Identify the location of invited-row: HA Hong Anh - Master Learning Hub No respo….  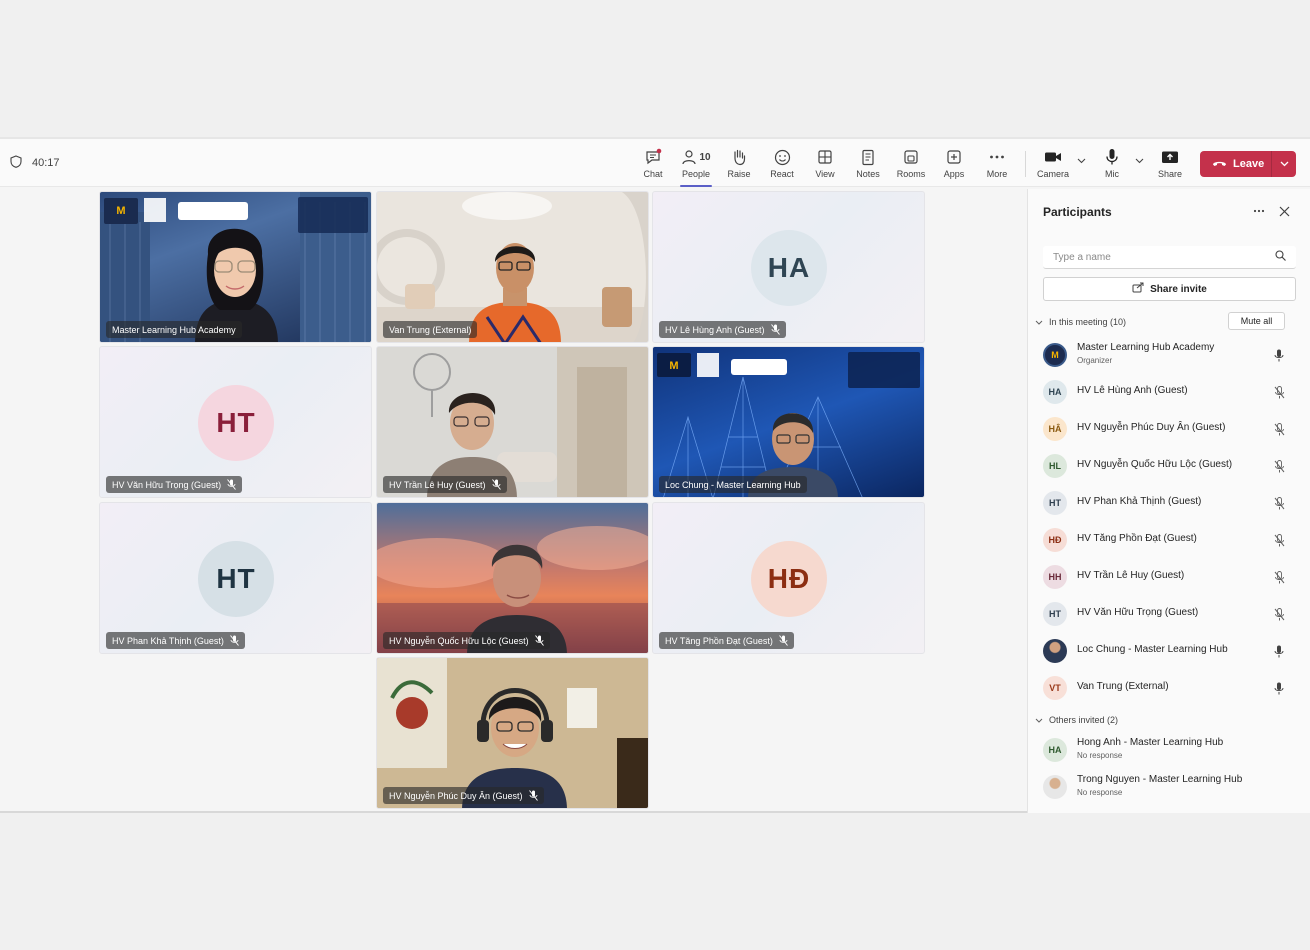
(1172, 750).